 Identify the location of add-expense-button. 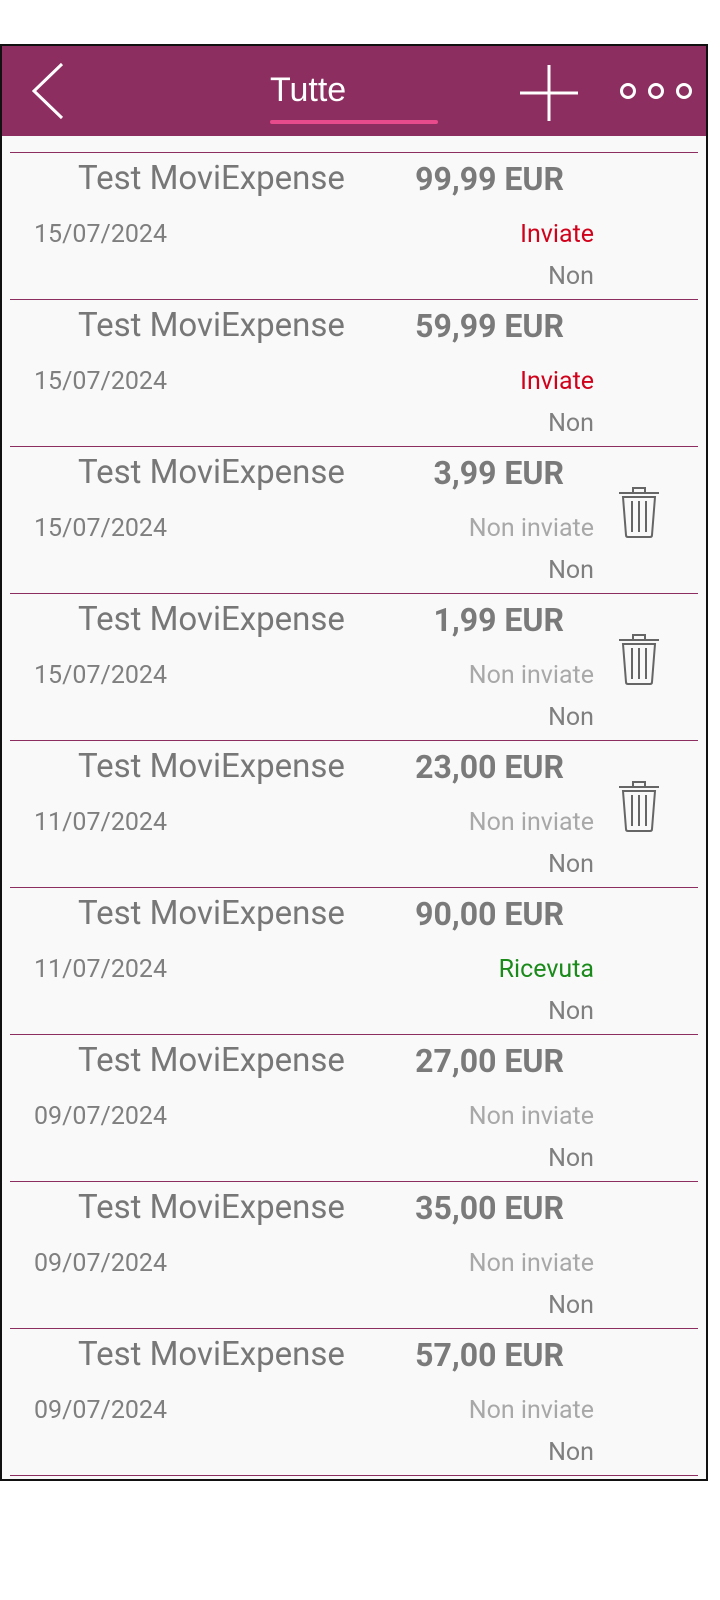
(549, 93).